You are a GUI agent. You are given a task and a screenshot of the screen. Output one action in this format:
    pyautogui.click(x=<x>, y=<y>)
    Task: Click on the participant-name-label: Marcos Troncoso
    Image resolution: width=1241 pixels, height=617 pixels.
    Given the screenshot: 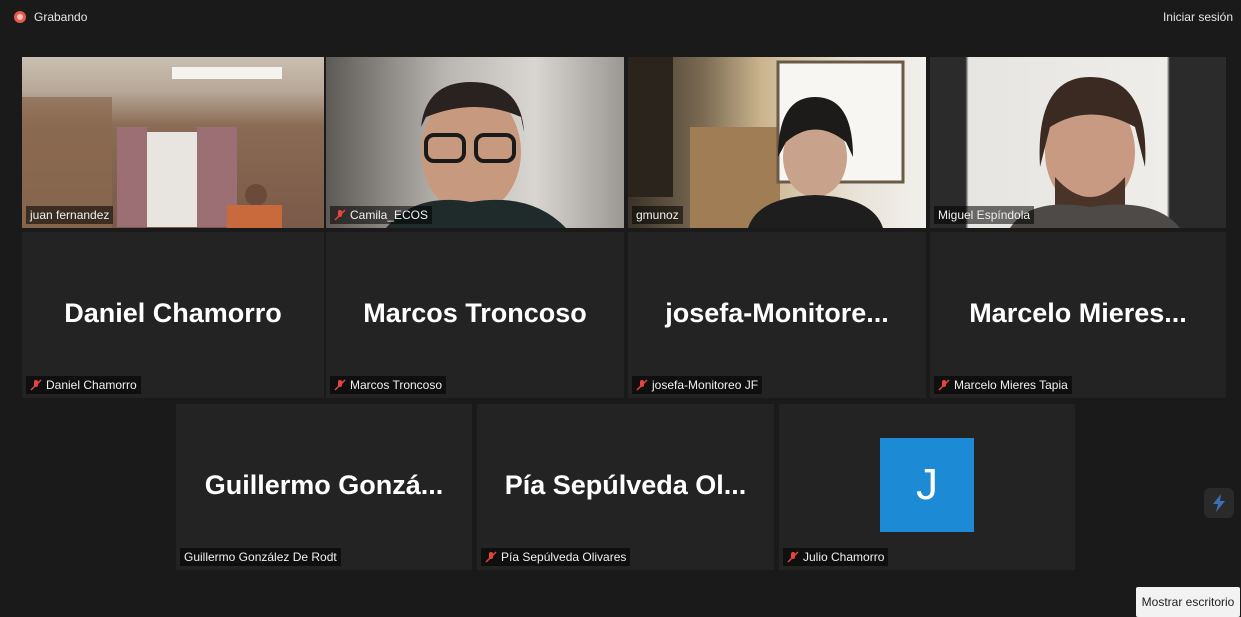 What is the action you would take?
    pyautogui.click(x=388, y=385)
    